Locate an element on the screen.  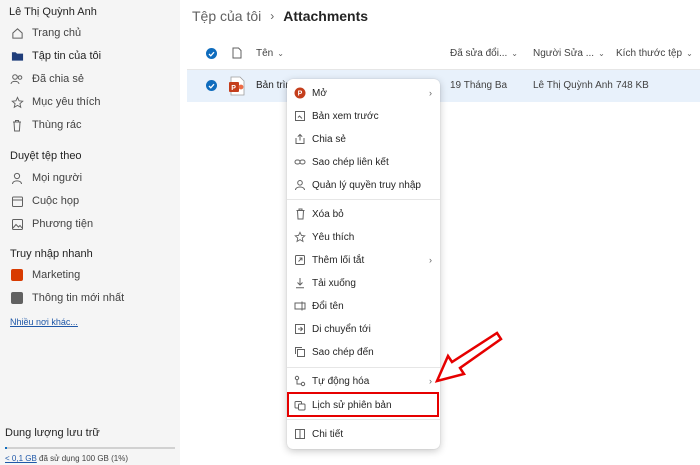
link-icon is located at coordinates (300, 162).